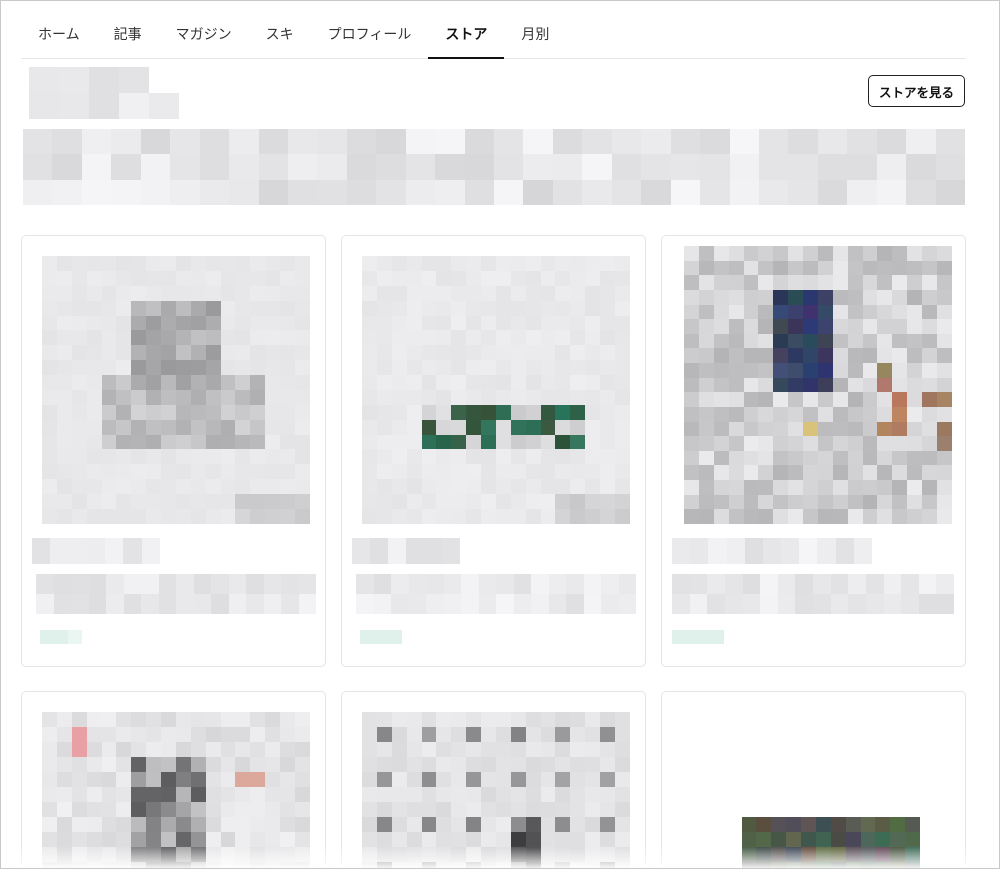  What do you see at coordinates (916, 91) in the screenshot?
I see `view-store-button: ストアを見る` at bounding box center [916, 91].